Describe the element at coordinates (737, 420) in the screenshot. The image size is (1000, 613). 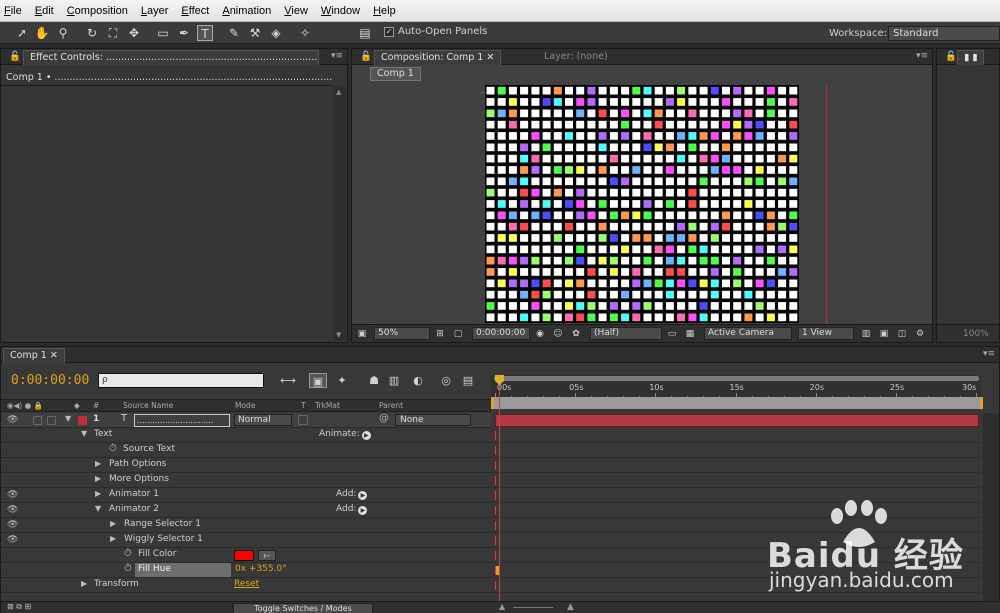
I see `layer-duration-bar` at that location.